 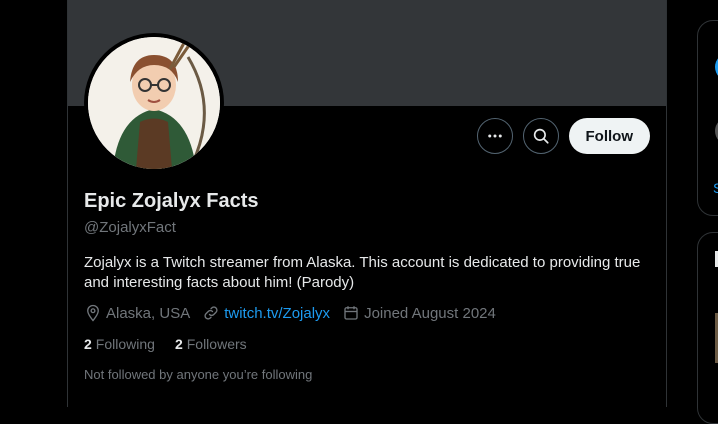 I want to click on following-label: Following, so click(x=125, y=344).